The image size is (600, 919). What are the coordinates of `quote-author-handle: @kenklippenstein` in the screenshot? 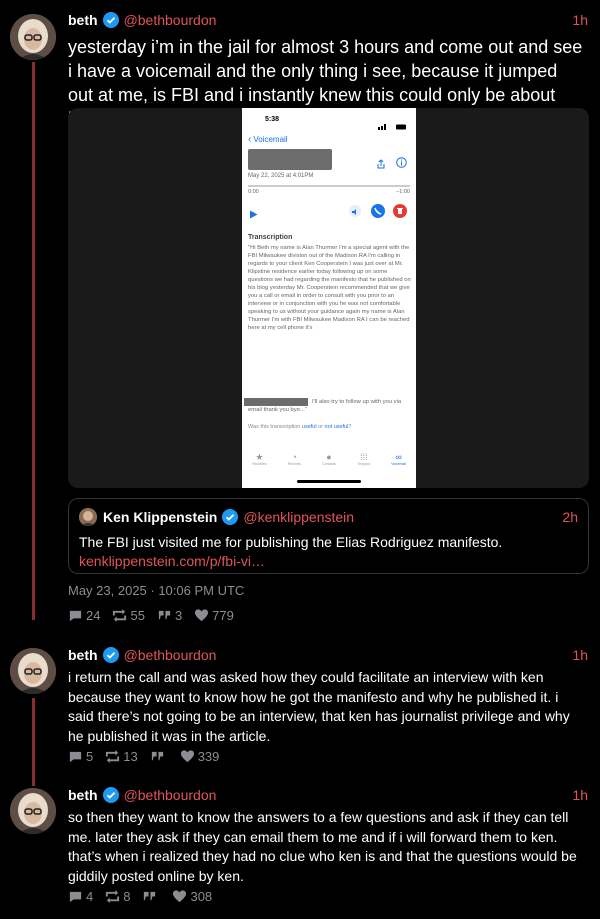 It's located at (298, 517).